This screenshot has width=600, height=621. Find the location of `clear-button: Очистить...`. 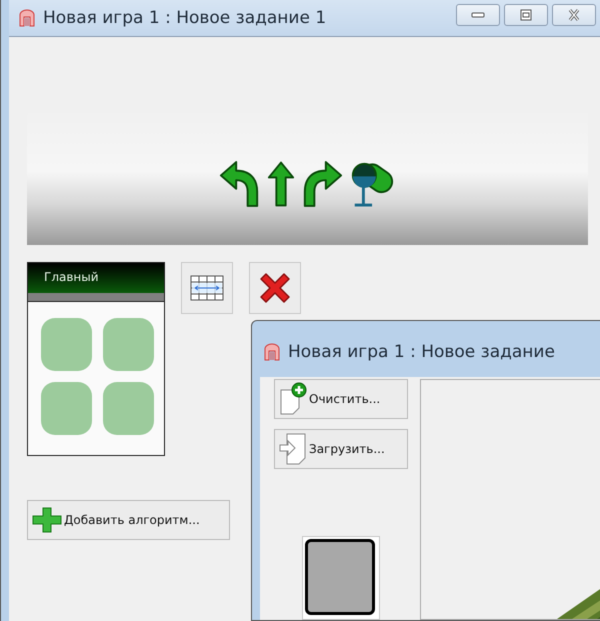

clear-button: Очистить... is located at coordinates (341, 399).